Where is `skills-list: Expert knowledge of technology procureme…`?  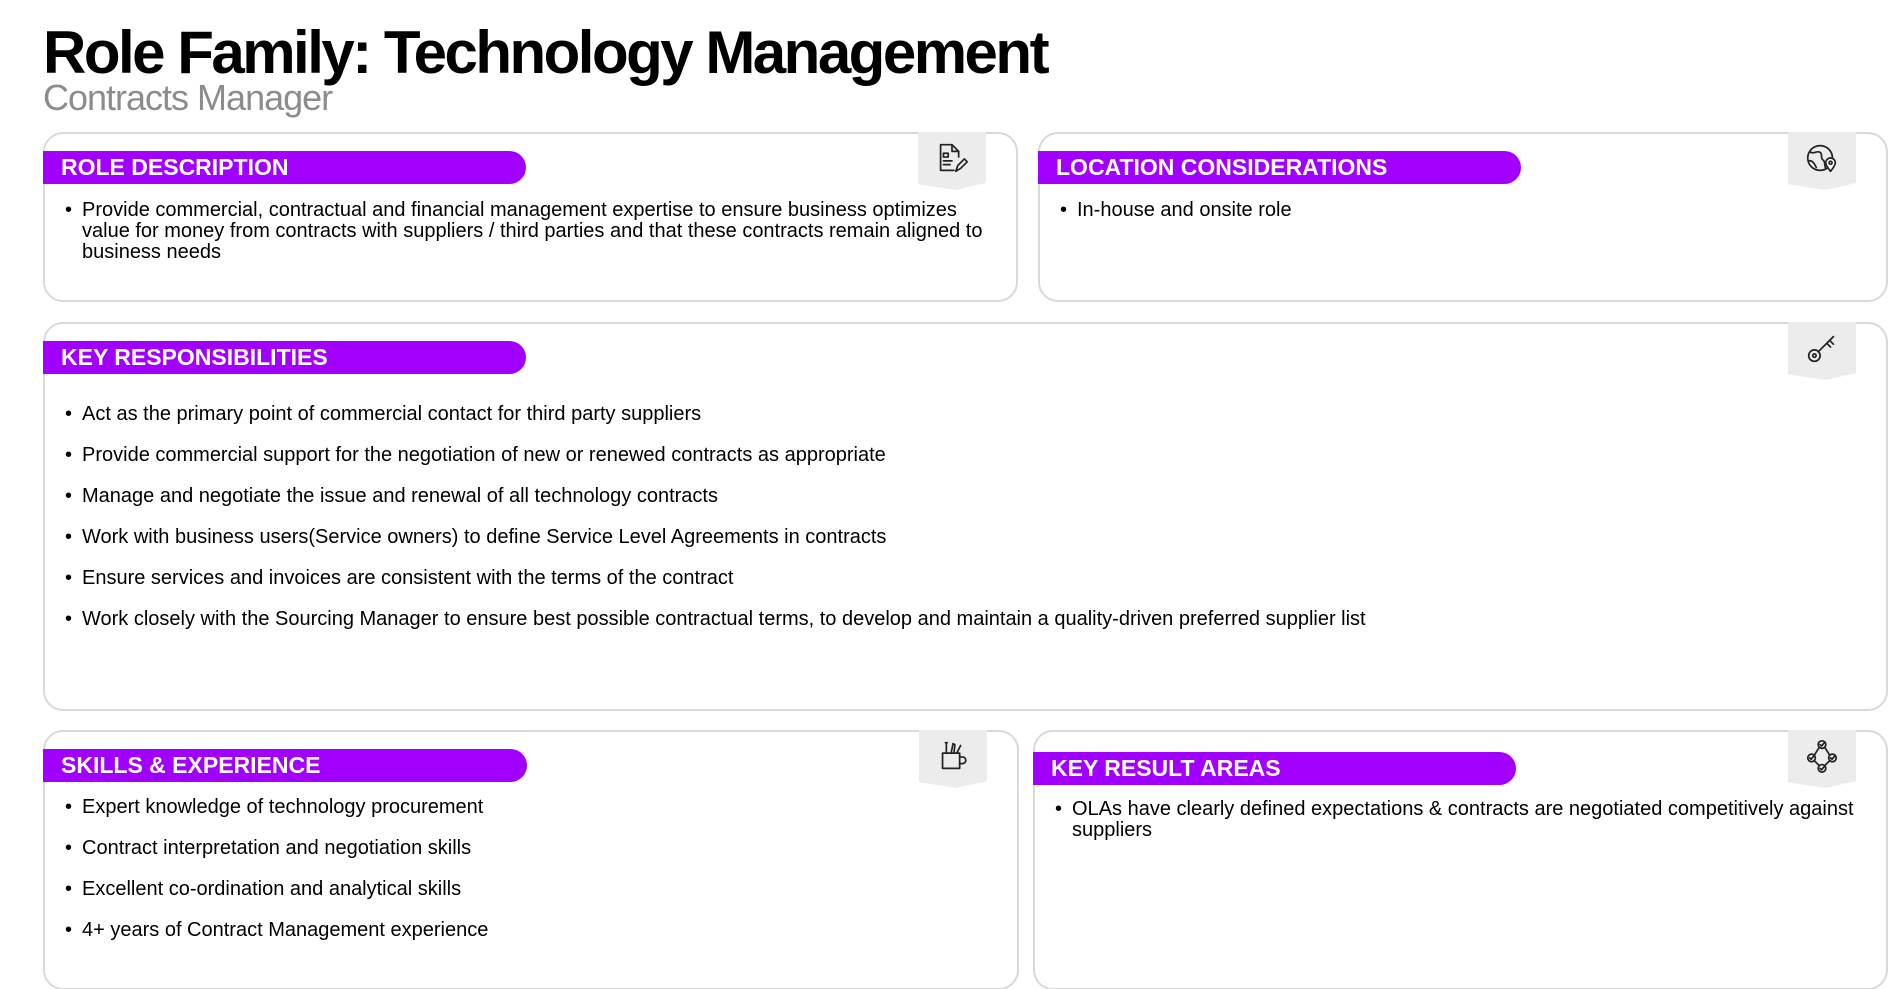
skills-list: Expert knowledge of technology procureme… is located at coordinates (525, 879).